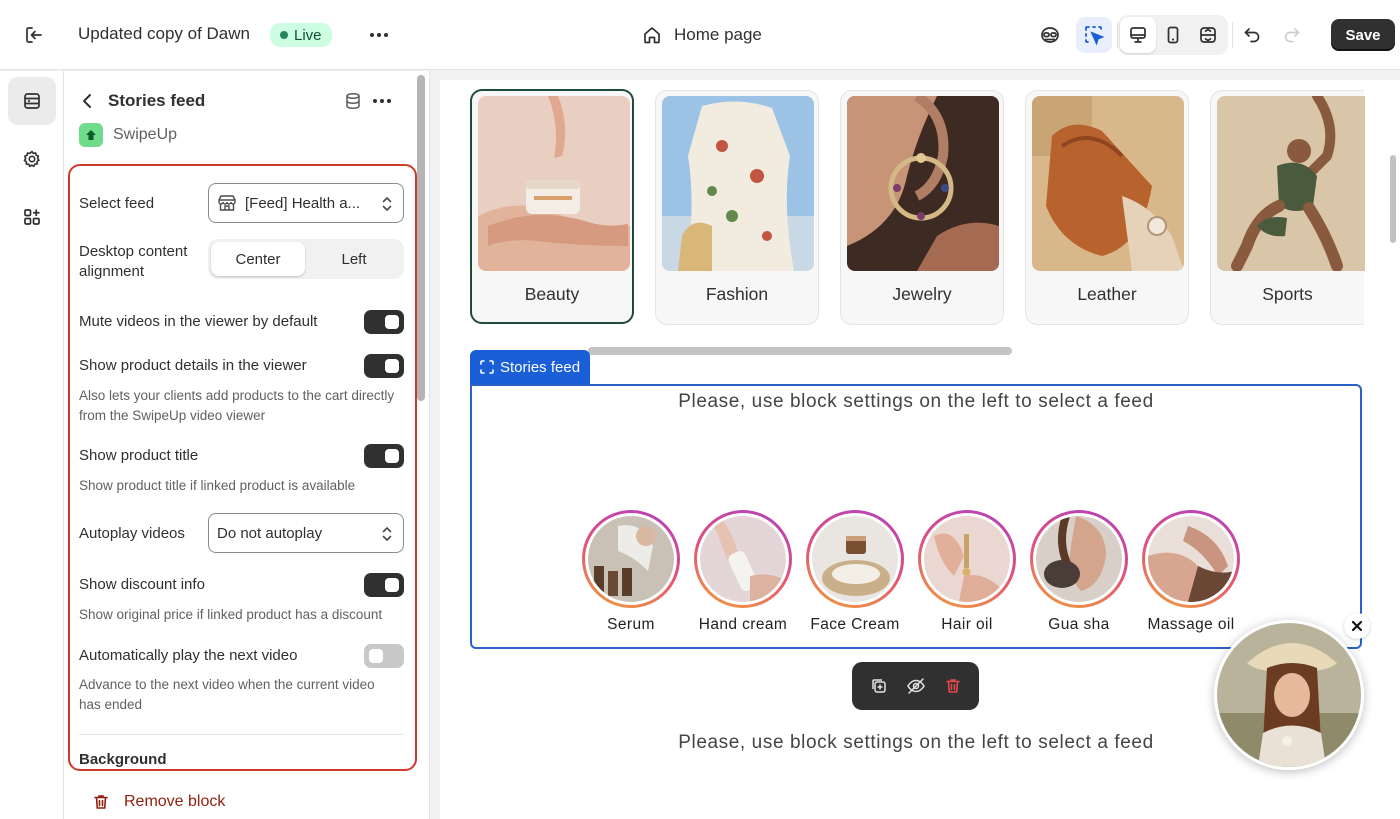 The height and width of the screenshot is (819, 1400). I want to click on desktop-view-icon, so click(1138, 35).